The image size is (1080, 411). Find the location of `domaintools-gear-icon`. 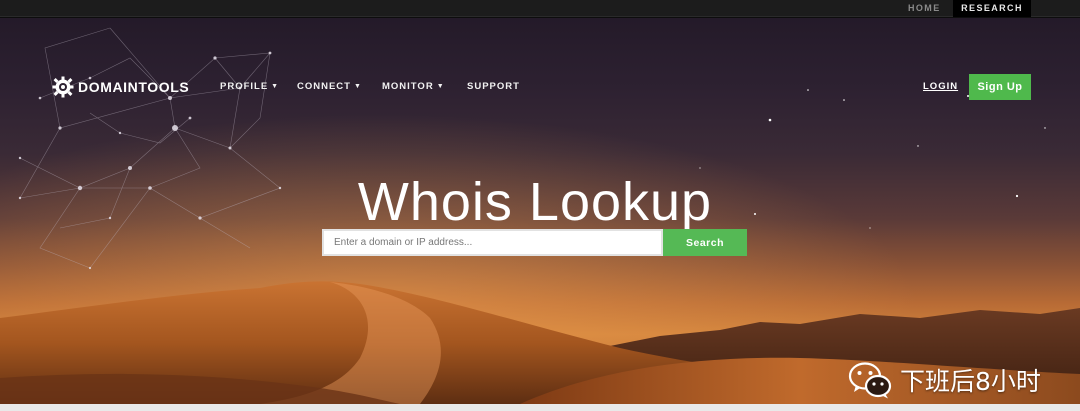

domaintools-gear-icon is located at coordinates (63, 87).